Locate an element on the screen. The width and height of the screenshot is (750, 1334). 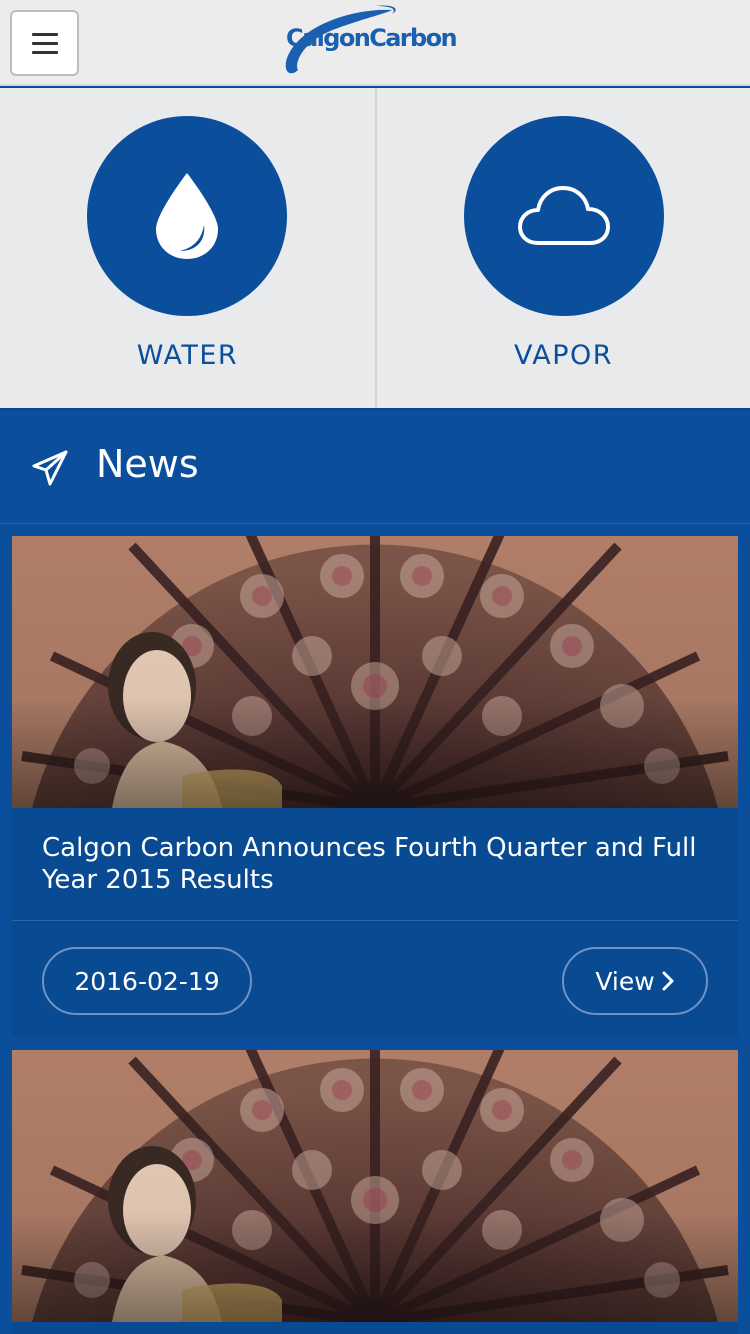
category-vapor: VAPOR is located at coordinates (562, 248).